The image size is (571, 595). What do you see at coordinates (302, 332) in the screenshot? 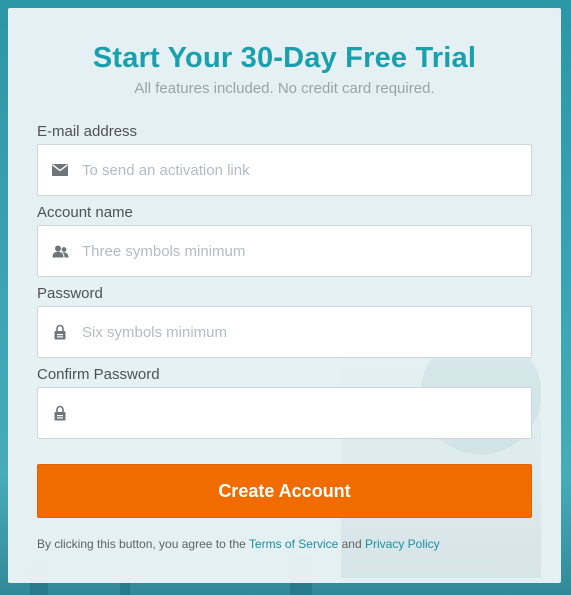
I see `password-input` at bounding box center [302, 332].